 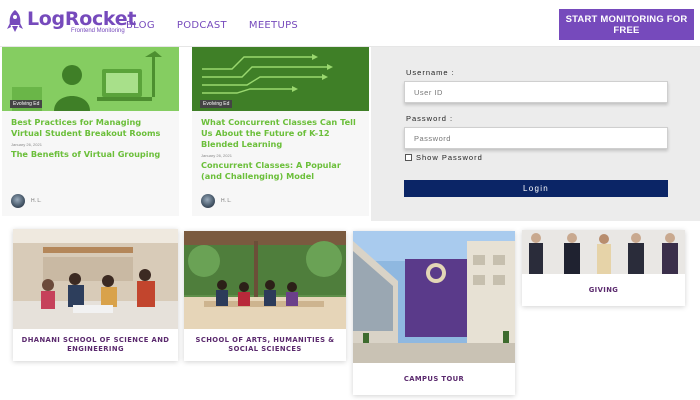 What do you see at coordinates (82, 19) in the screenshot?
I see `logo-name: LogRocket` at bounding box center [82, 19].